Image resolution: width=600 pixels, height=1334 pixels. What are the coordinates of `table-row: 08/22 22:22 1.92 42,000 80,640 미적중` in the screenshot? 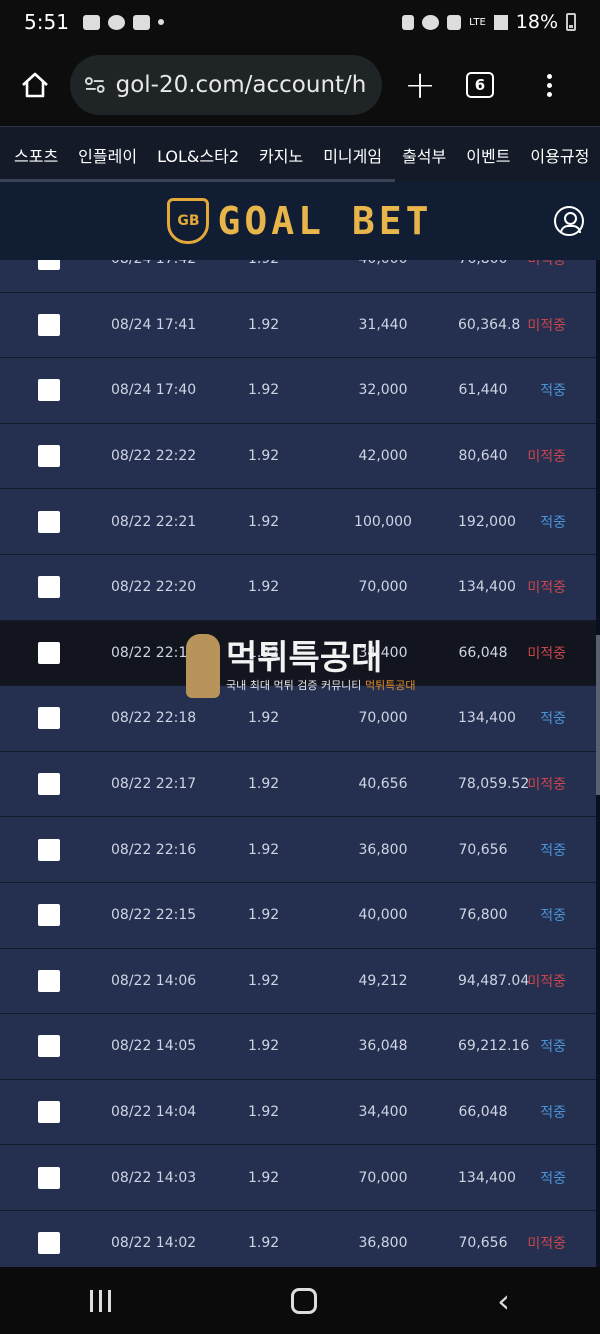 It's located at (298, 456).